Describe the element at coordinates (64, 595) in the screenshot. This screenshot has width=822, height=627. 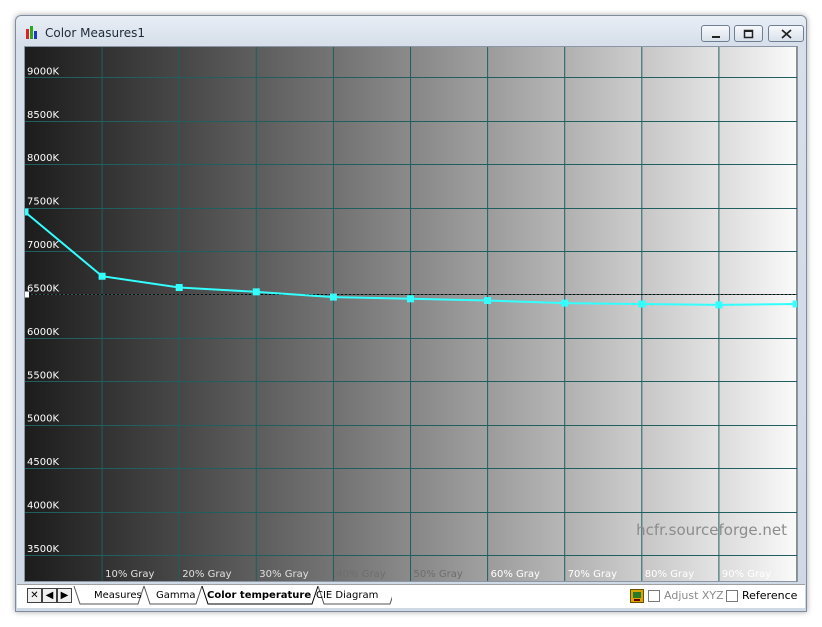
I see `tab-next-button: ▶` at that location.